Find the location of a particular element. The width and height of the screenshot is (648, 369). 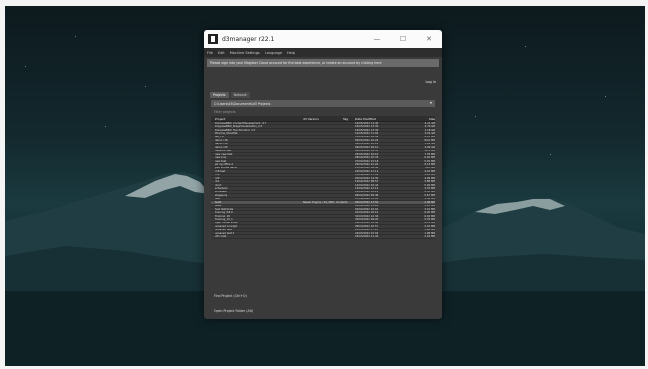

close-button: ✕ is located at coordinates (429, 39).